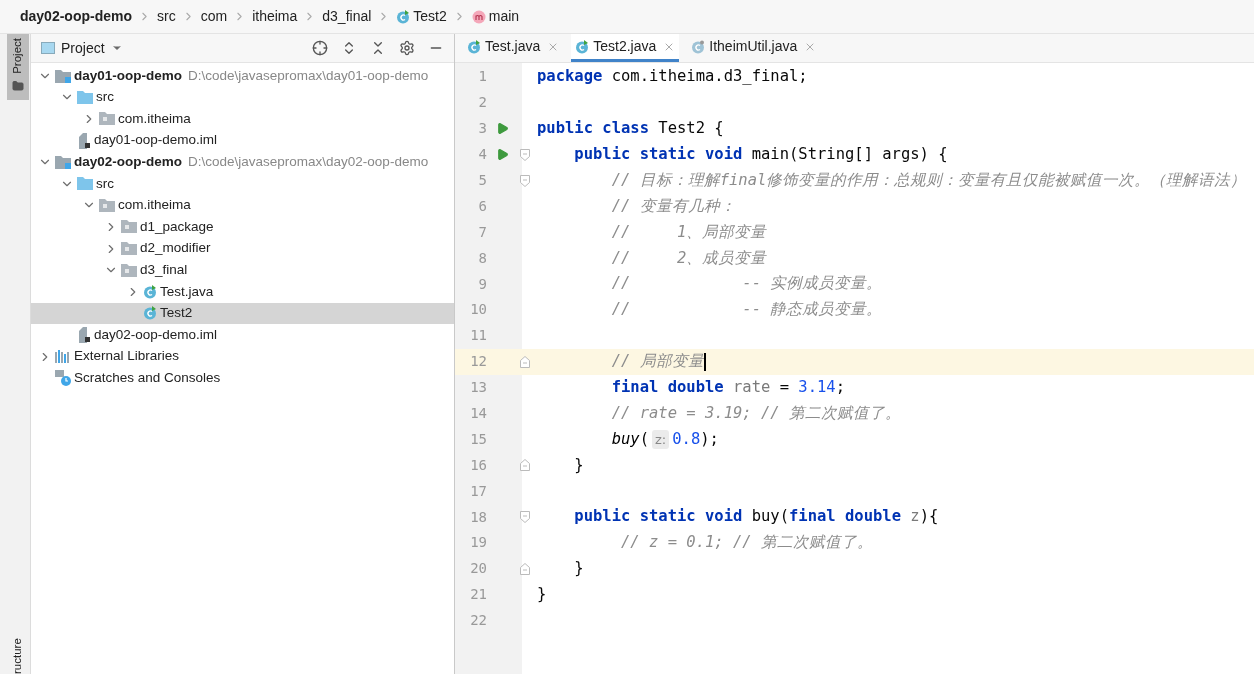 Image resolution: width=1254 pixels, height=674 pixels. I want to click on code-line: package com.itheima.d3_final;, so click(672, 77).